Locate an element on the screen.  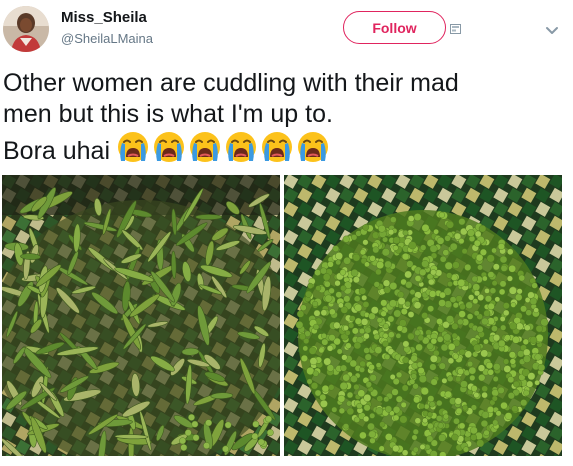
author-handle: @SheilaLMaina is located at coordinates (107, 38).